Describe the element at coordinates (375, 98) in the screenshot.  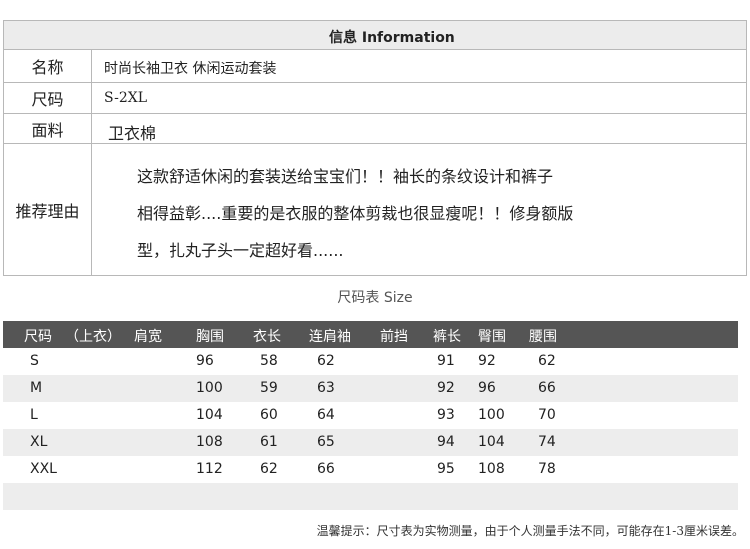
I see `info-row-size: 尺码 S-2XL` at that location.